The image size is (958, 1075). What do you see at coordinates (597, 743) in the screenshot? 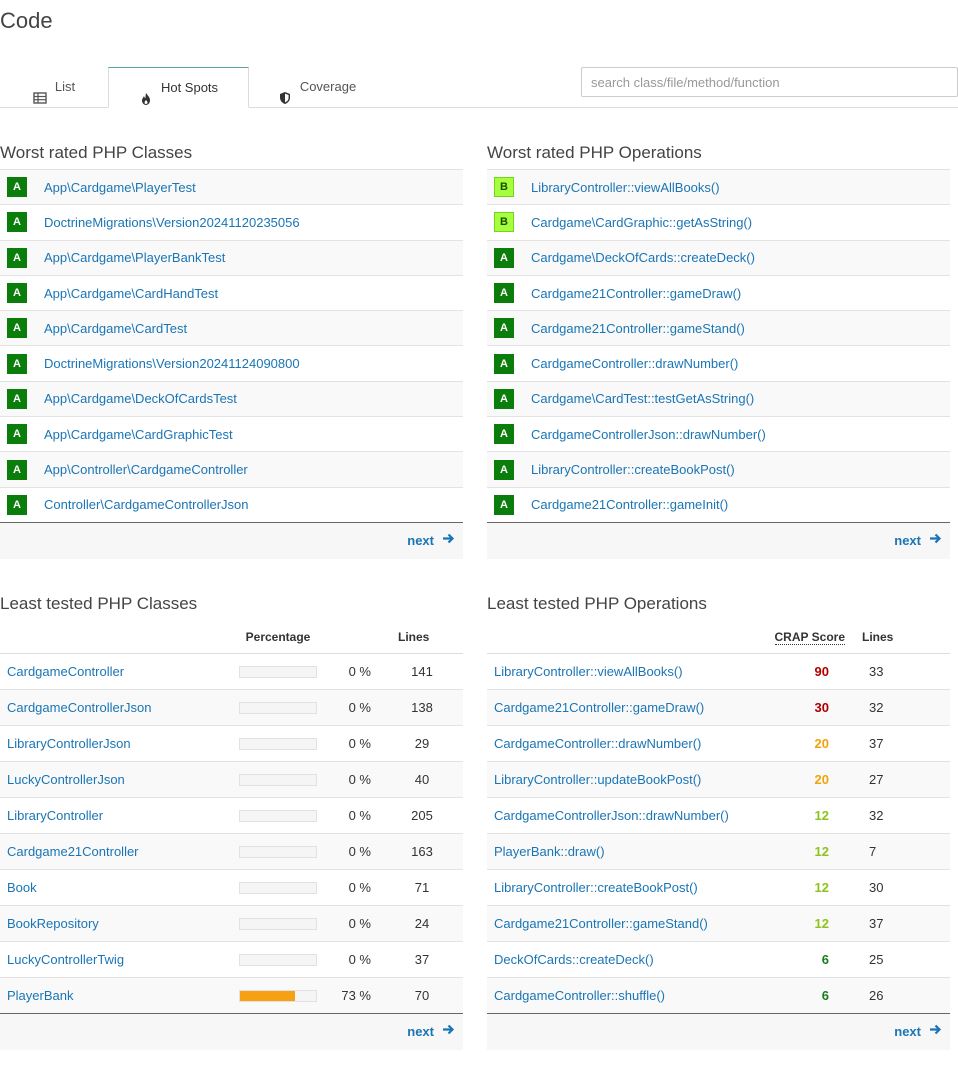
I see `operation-link: CardgameController::drawNumber()` at bounding box center [597, 743].